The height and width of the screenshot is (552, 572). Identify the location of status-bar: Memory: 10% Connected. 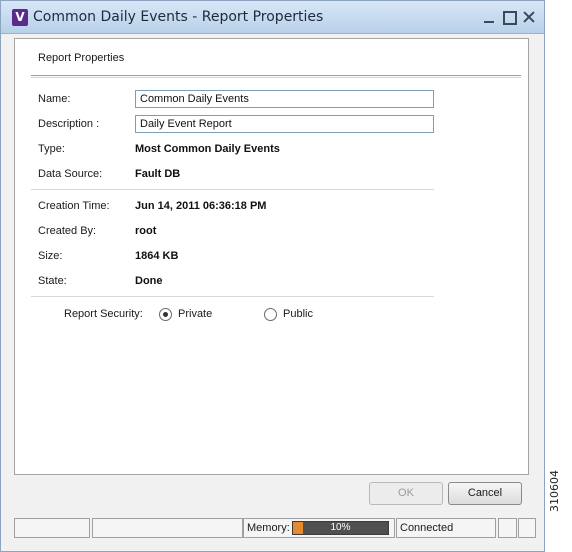
(275, 528).